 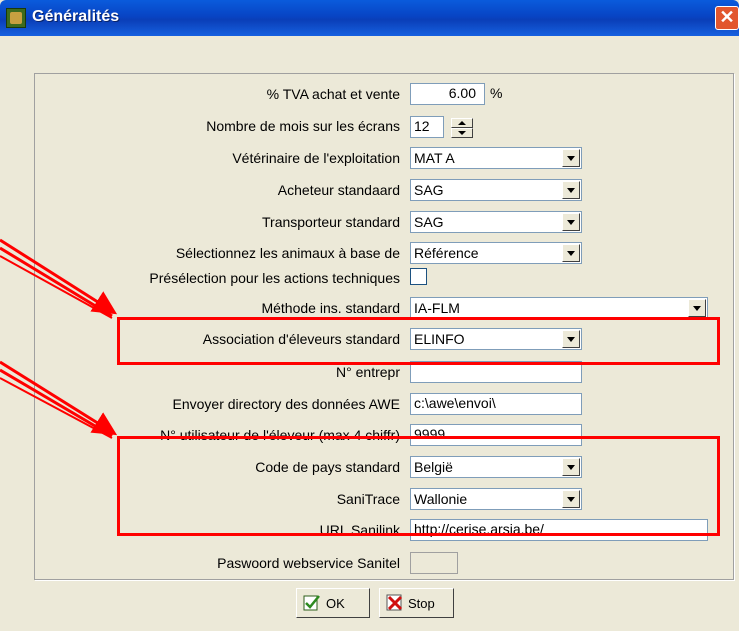 What do you see at coordinates (59, 338) in the screenshot?
I see `annotation-arrows` at bounding box center [59, 338].